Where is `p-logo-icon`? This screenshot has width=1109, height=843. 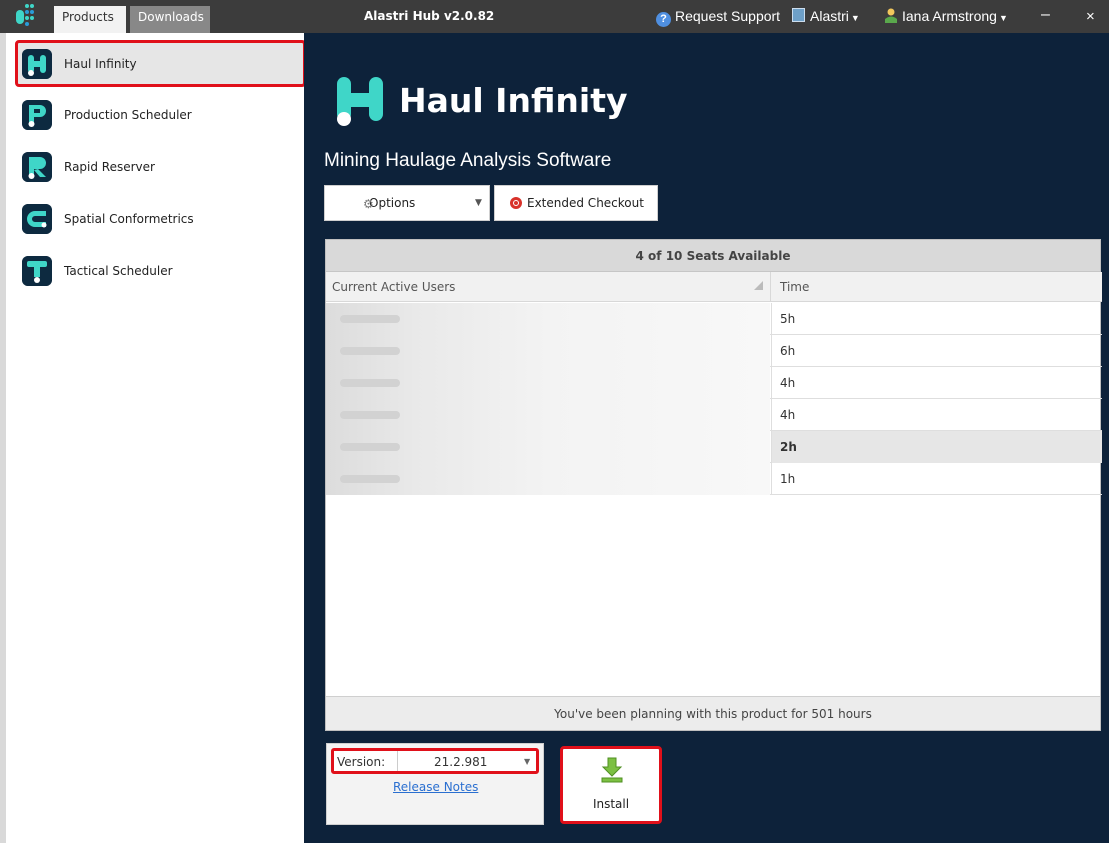
p-logo-icon is located at coordinates (37, 115).